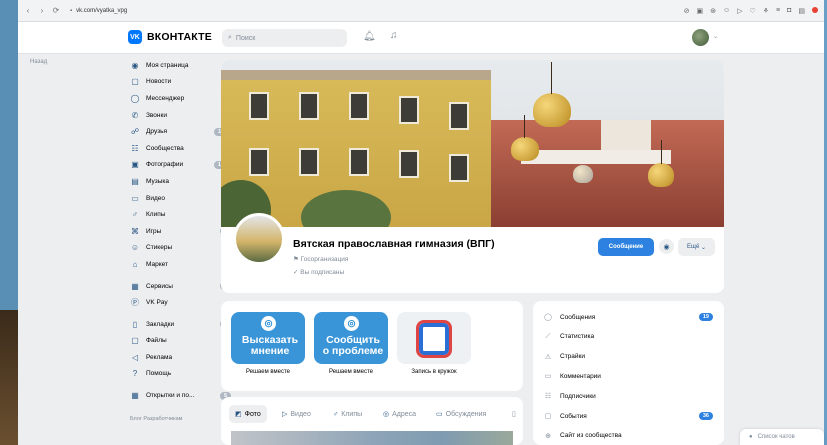  Describe the element at coordinates (778, 11) in the screenshot. I see `menu-icon: ≡` at that location.